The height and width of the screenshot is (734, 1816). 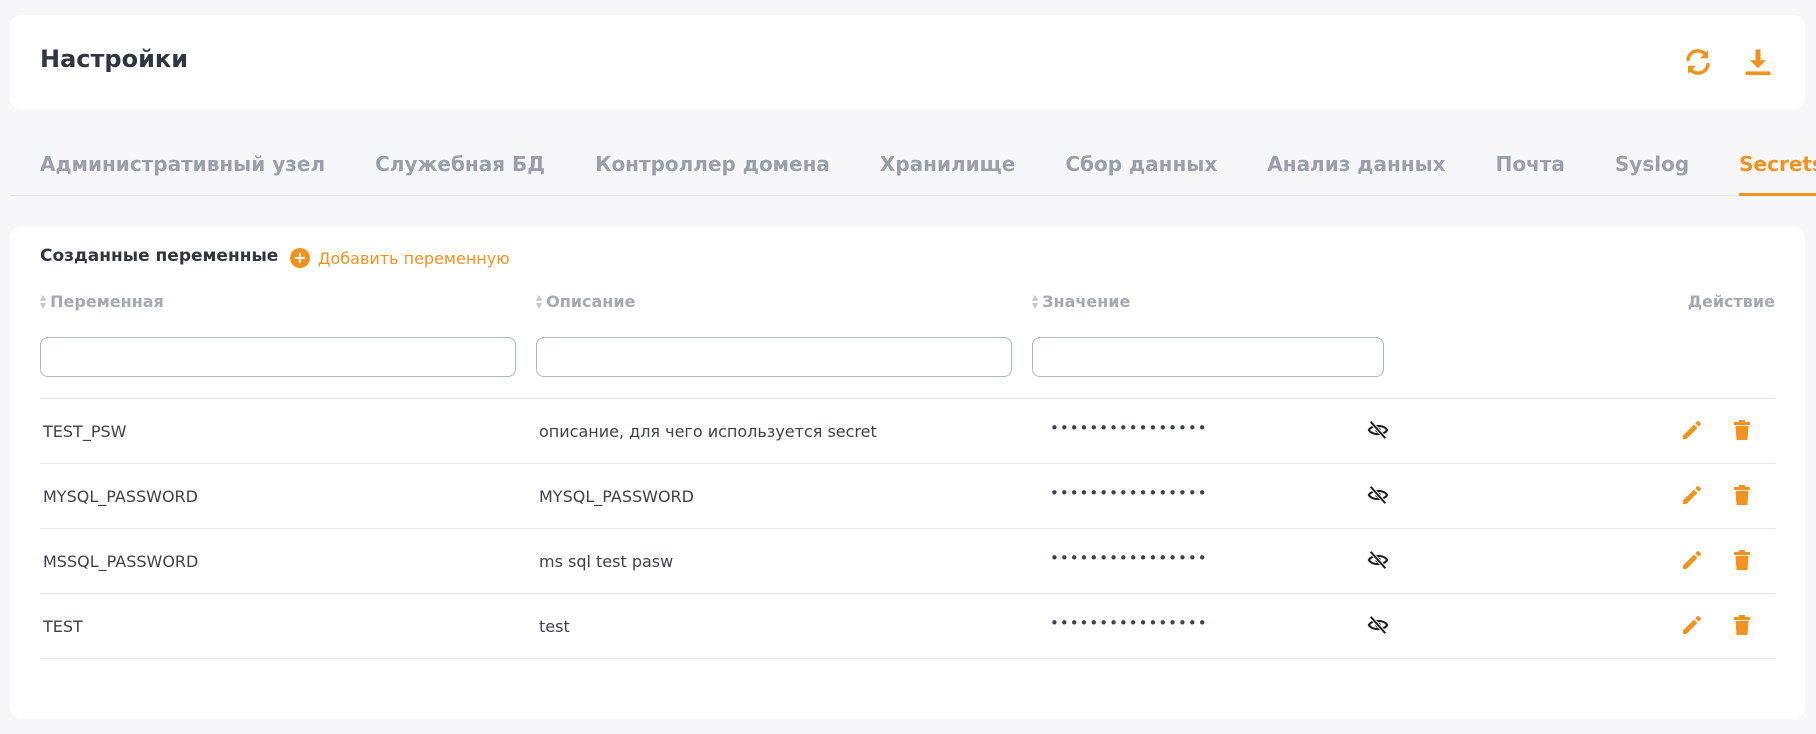 I want to click on filter-variable-input, so click(x=278, y=357).